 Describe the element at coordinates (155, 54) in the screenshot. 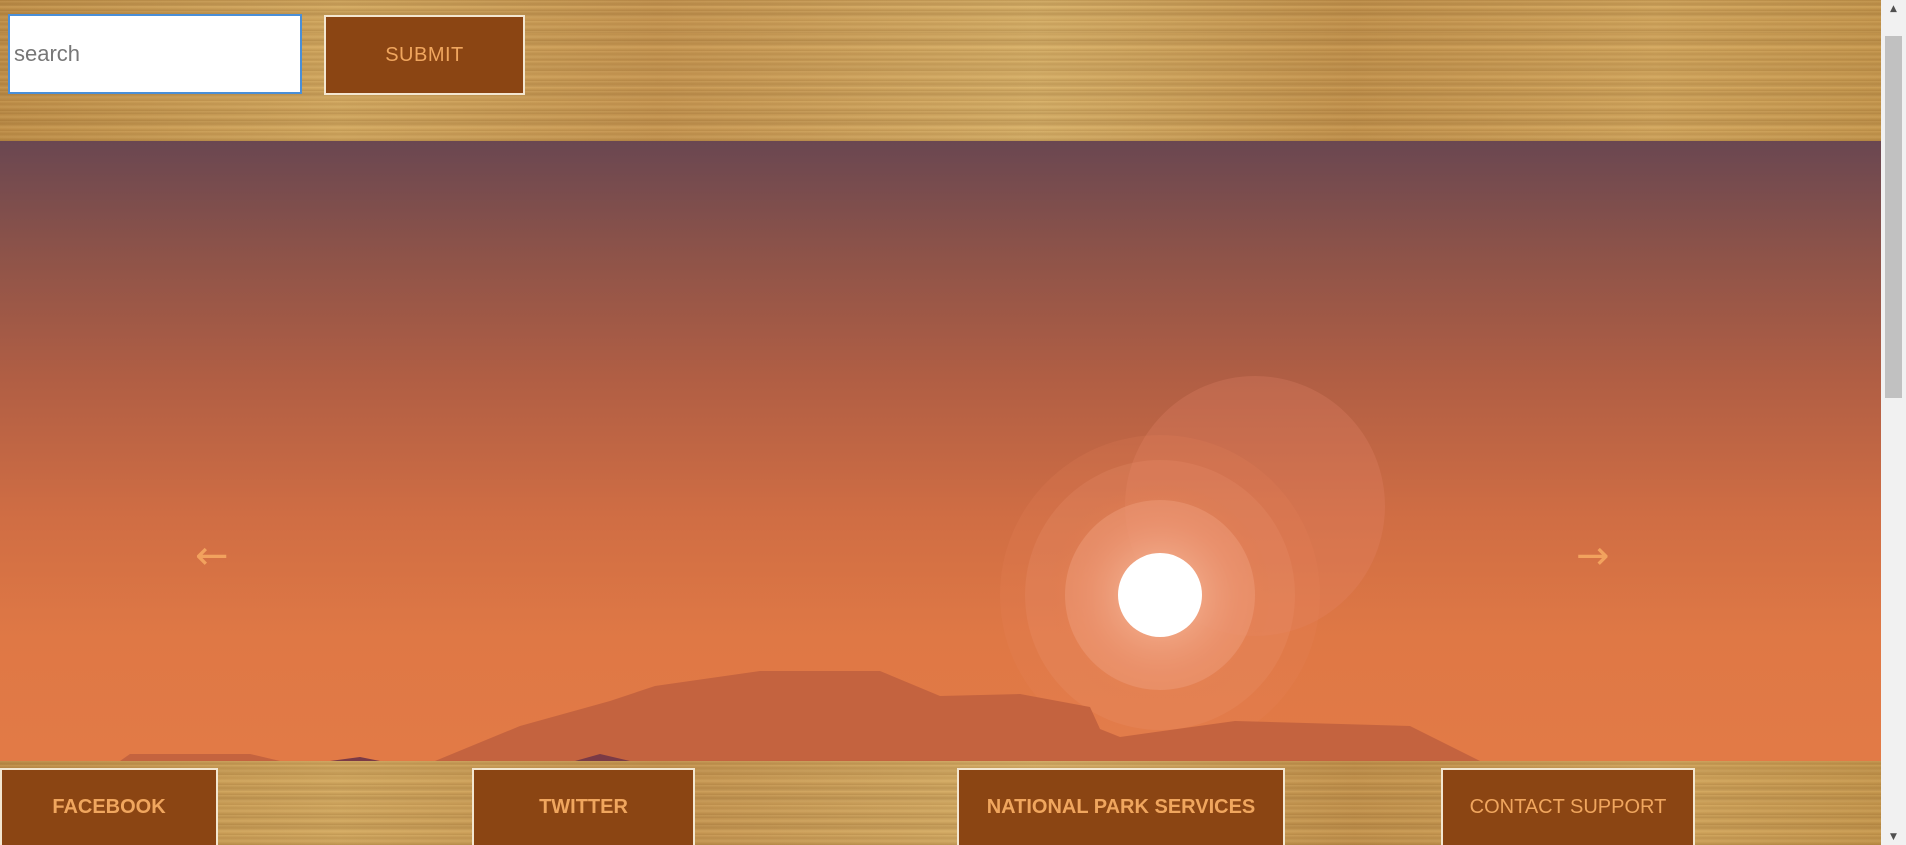

I see `search-input` at that location.